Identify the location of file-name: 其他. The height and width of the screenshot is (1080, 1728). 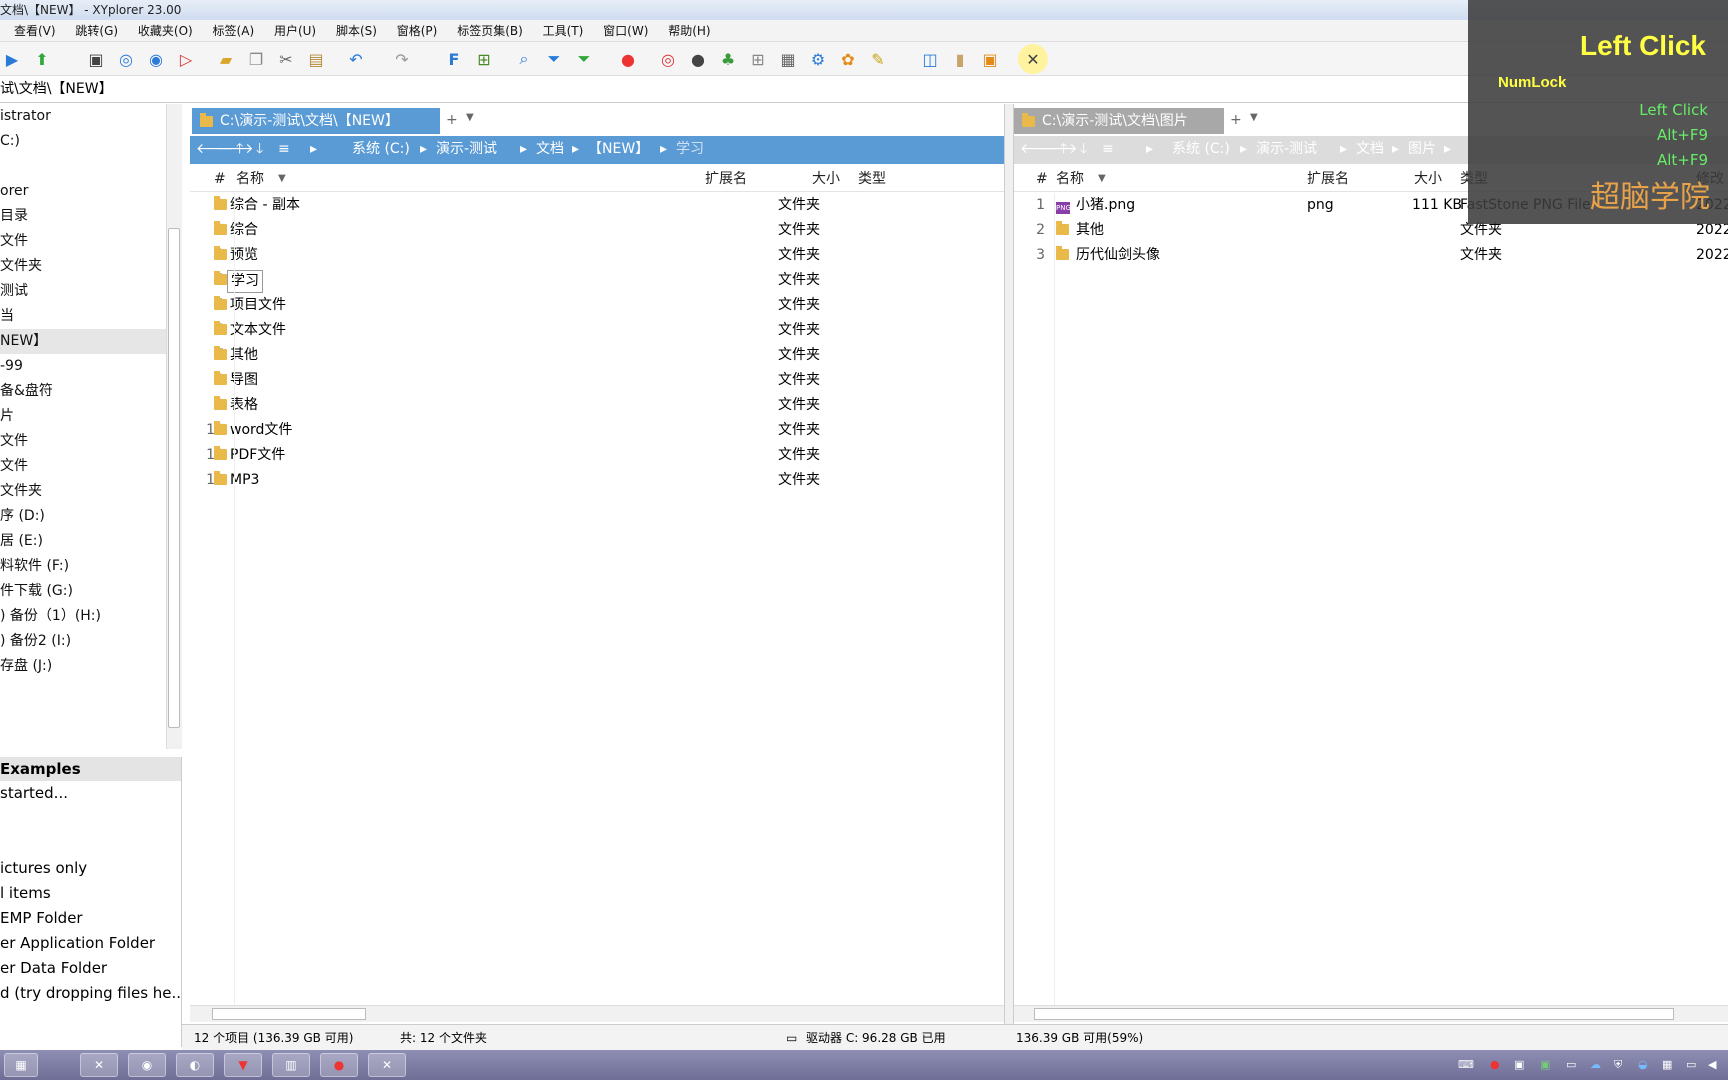
(1090, 230).